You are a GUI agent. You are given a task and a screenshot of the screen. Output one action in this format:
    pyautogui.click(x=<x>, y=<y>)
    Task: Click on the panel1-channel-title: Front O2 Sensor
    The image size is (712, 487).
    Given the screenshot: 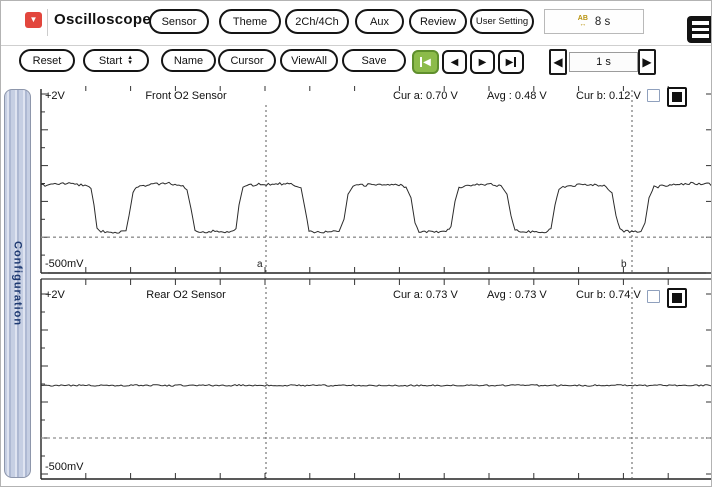 What is the action you would take?
    pyautogui.click(x=186, y=96)
    